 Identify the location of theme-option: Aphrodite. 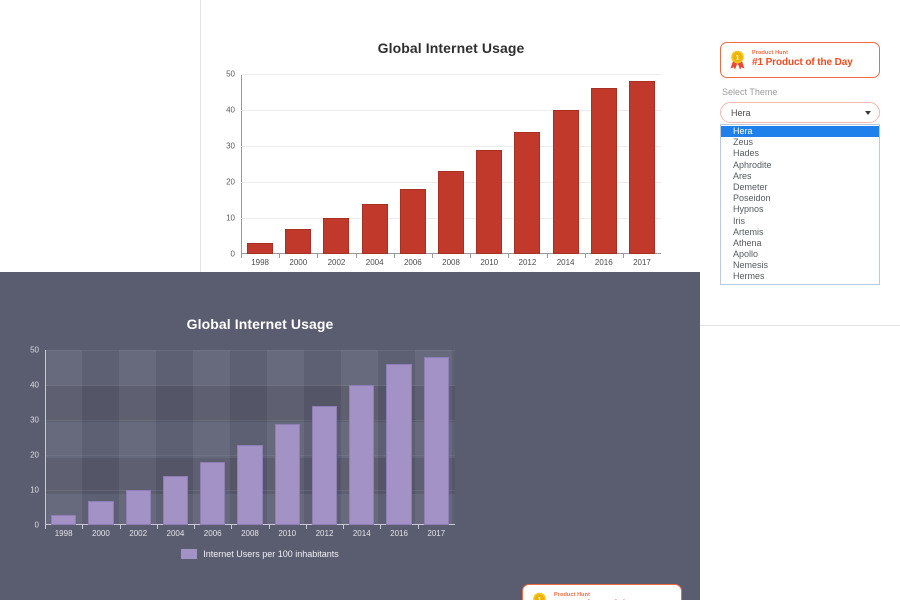
(800, 165).